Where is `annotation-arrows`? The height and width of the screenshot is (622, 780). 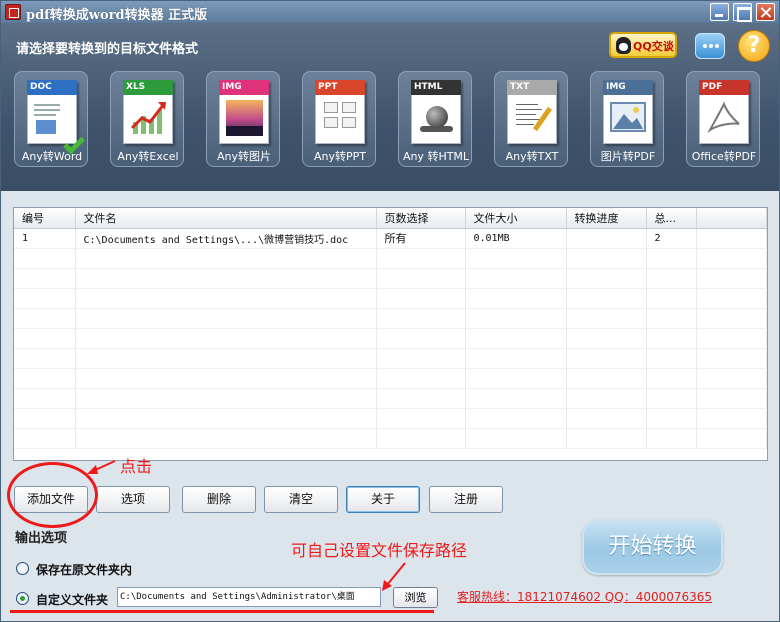
annotation-arrows is located at coordinates (246, 525).